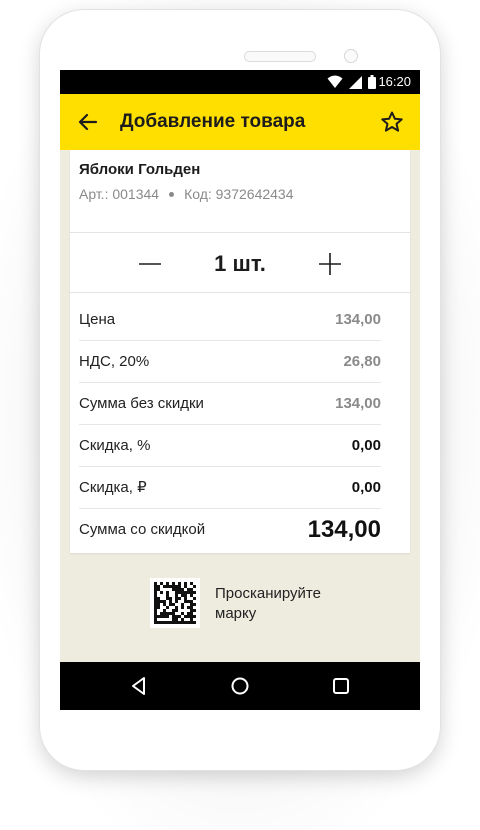 The height and width of the screenshot is (830, 480). I want to click on product-article: Арт.: 001344, so click(119, 194).